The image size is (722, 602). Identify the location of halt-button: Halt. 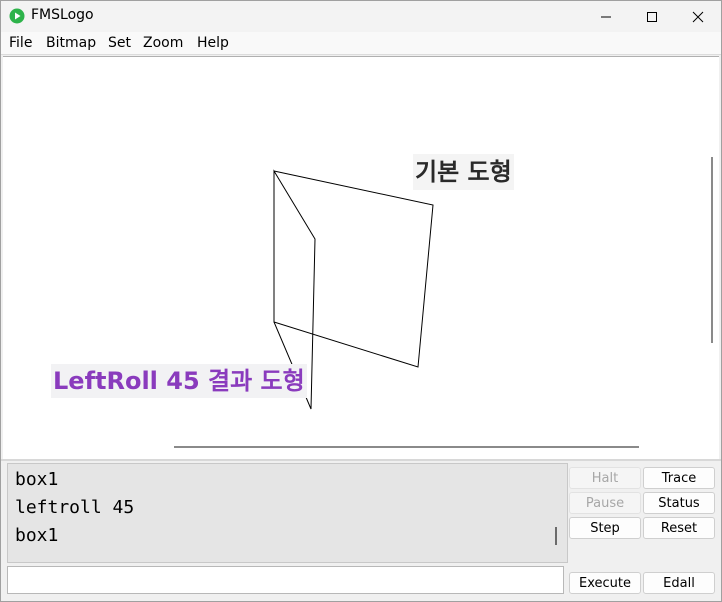
(605, 478).